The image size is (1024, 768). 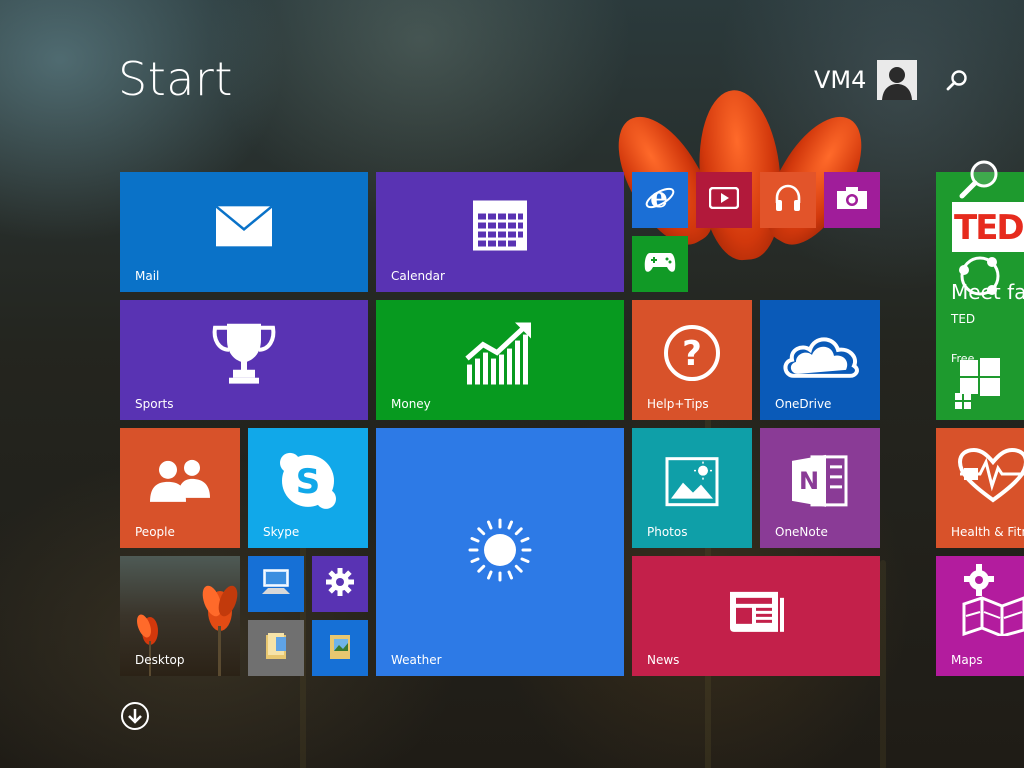 I want to click on tile-label: News, so click(x=663, y=660).